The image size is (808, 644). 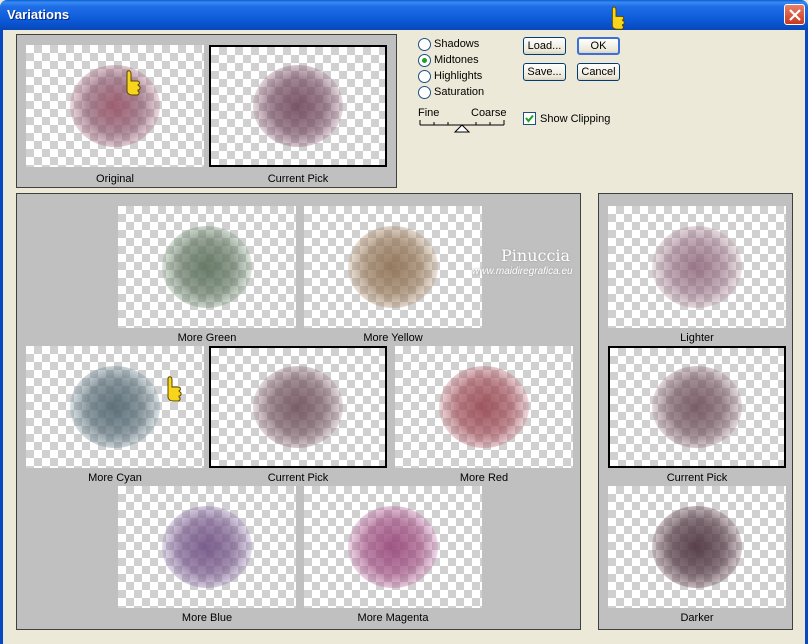 I want to click on current-pick-preview-center, so click(x=298, y=407).